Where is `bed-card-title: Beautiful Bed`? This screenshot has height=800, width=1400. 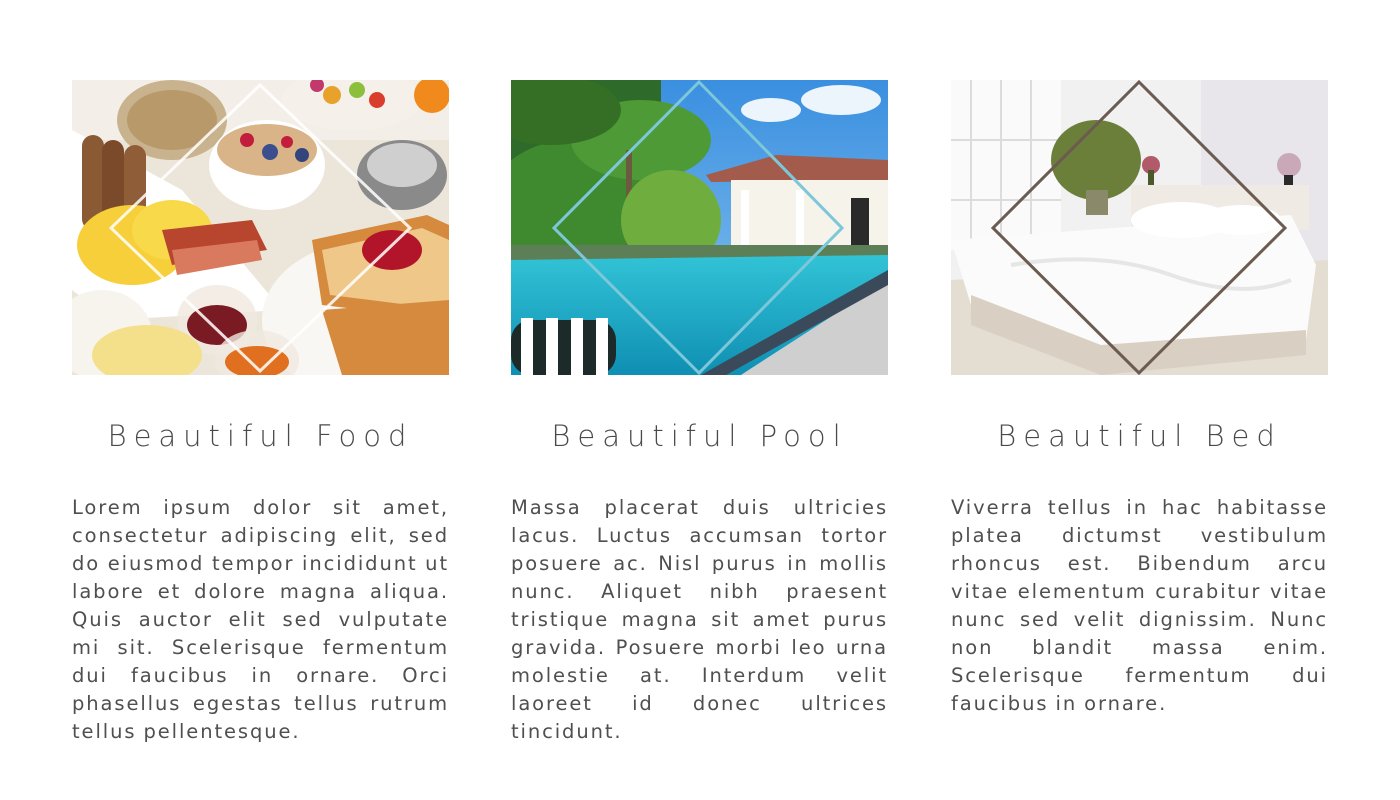 bed-card-title: Beautiful Bed is located at coordinates (1139, 436).